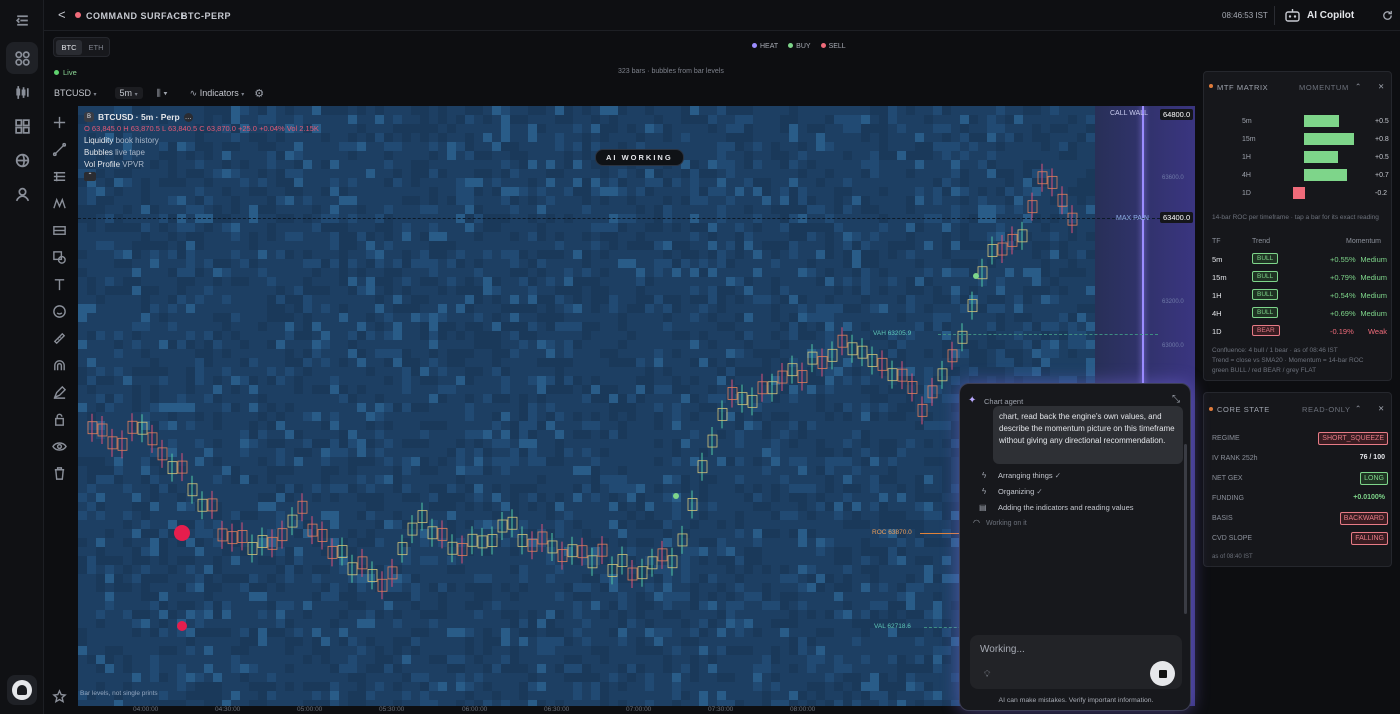 This screenshot has height=714, width=1400. What do you see at coordinates (62, 341) in the screenshot?
I see `ruler-icon` at bounding box center [62, 341].